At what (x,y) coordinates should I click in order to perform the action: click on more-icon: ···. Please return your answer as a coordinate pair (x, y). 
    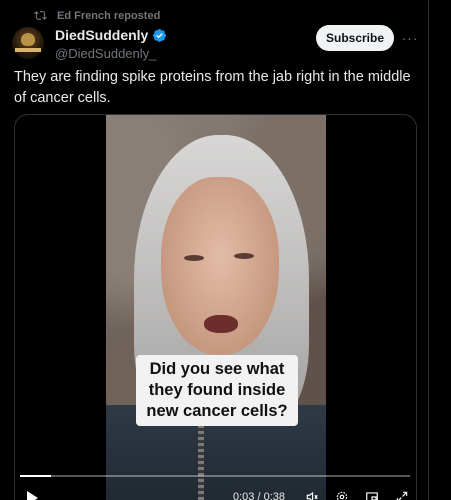
    Looking at the image, I should click on (410, 38).